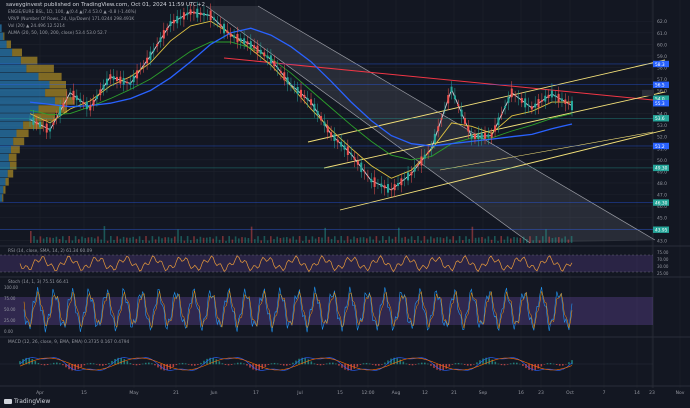 This screenshot has height=408, width=690. I want to click on stoch-axis-label: 25.00, so click(10, 320).